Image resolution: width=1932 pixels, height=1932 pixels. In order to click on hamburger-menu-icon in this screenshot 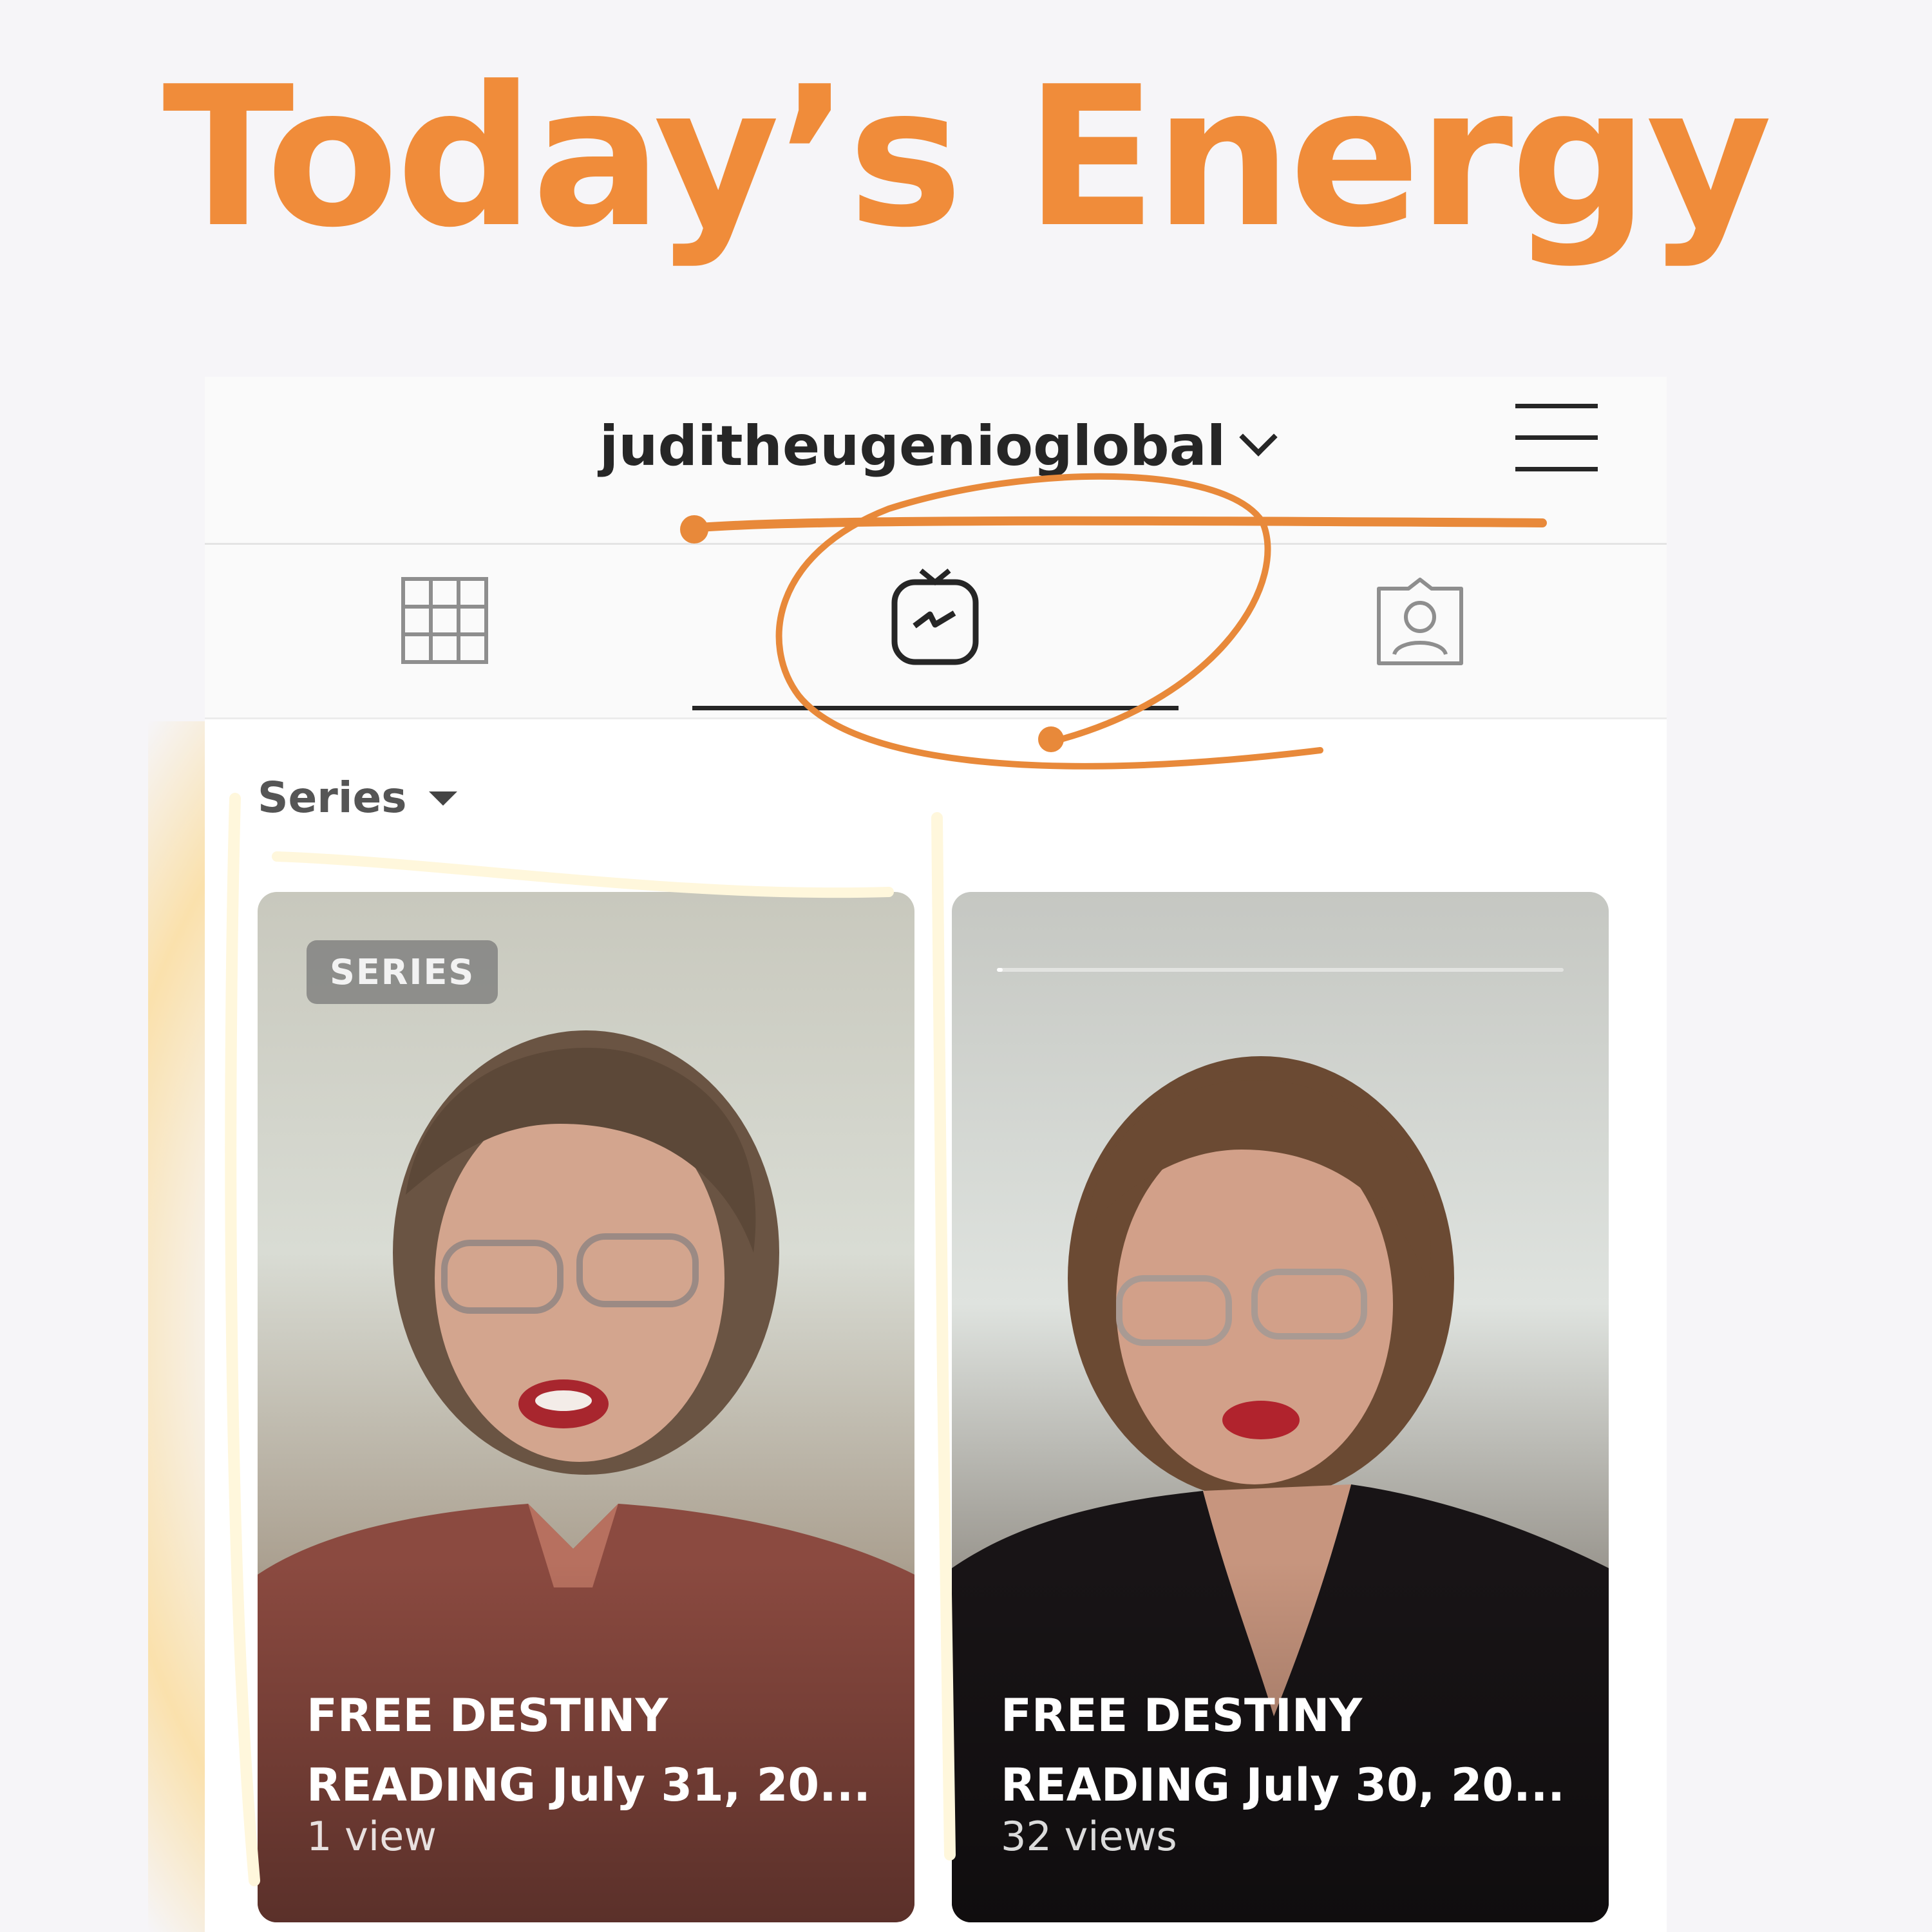, I will do `click(1556, 440)`.